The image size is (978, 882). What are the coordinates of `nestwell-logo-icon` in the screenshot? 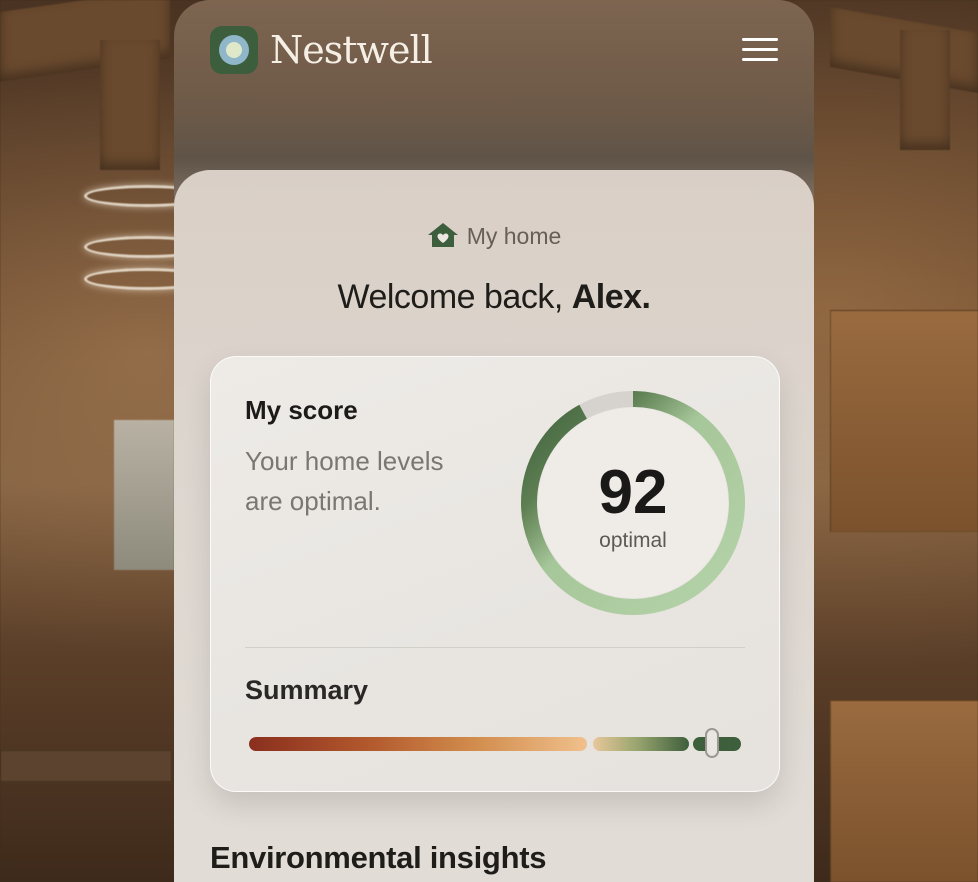 It's located at (234, 50).